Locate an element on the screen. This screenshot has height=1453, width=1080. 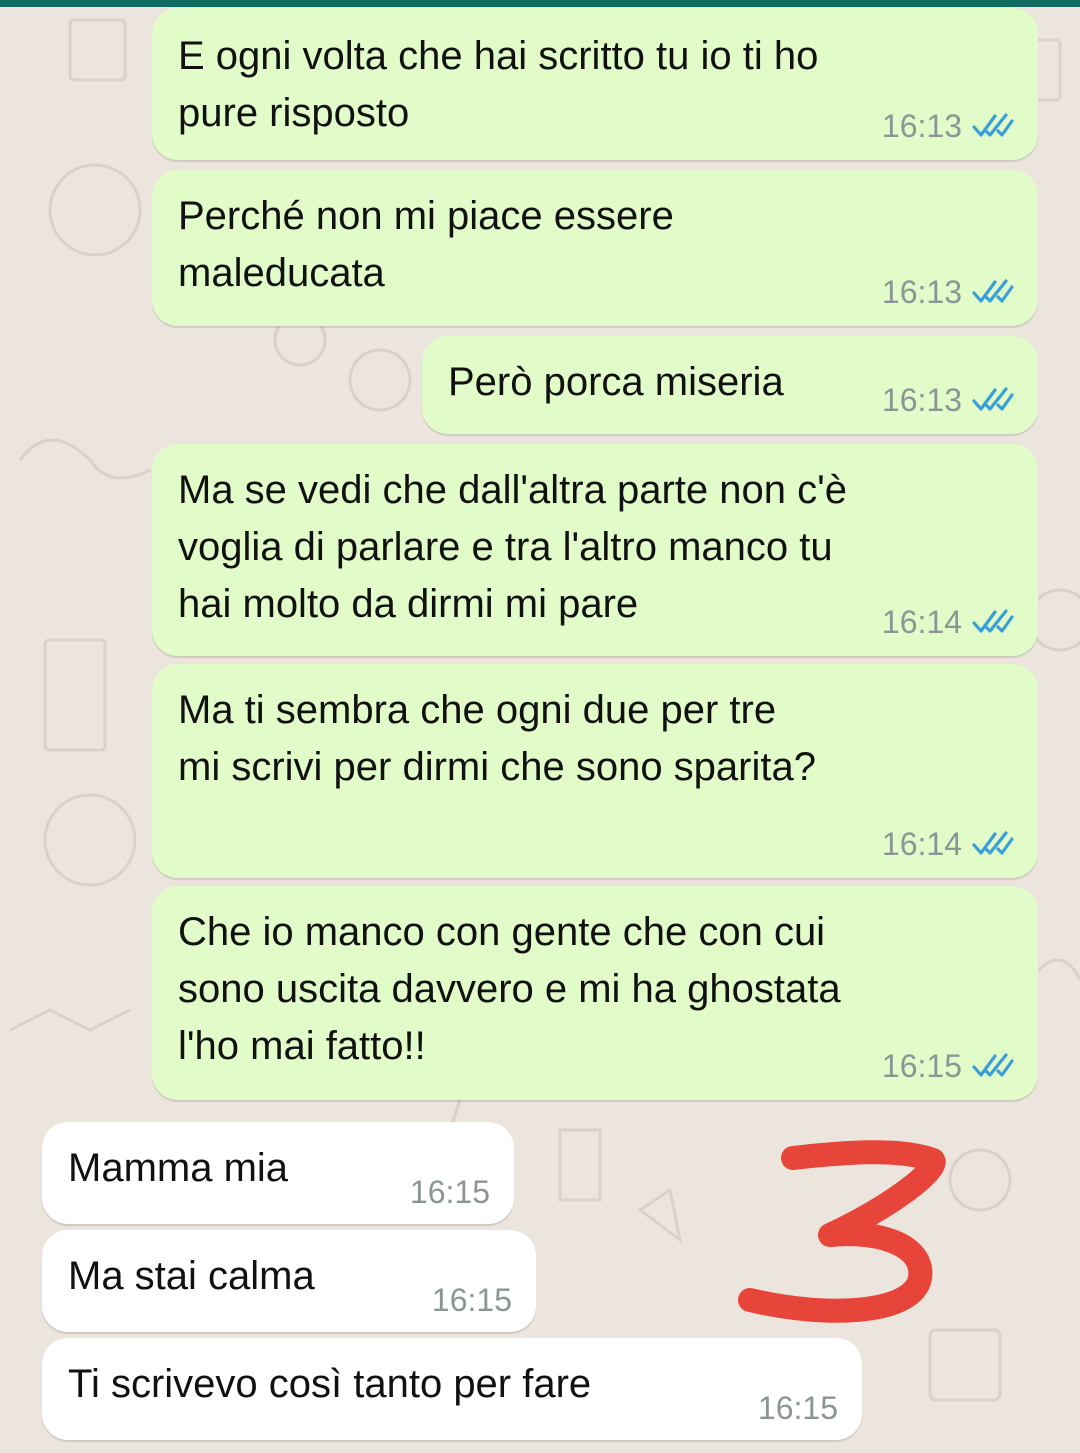
message-text: Ti scrivevo così tanto per fare is located at coordinates (330, 1384).